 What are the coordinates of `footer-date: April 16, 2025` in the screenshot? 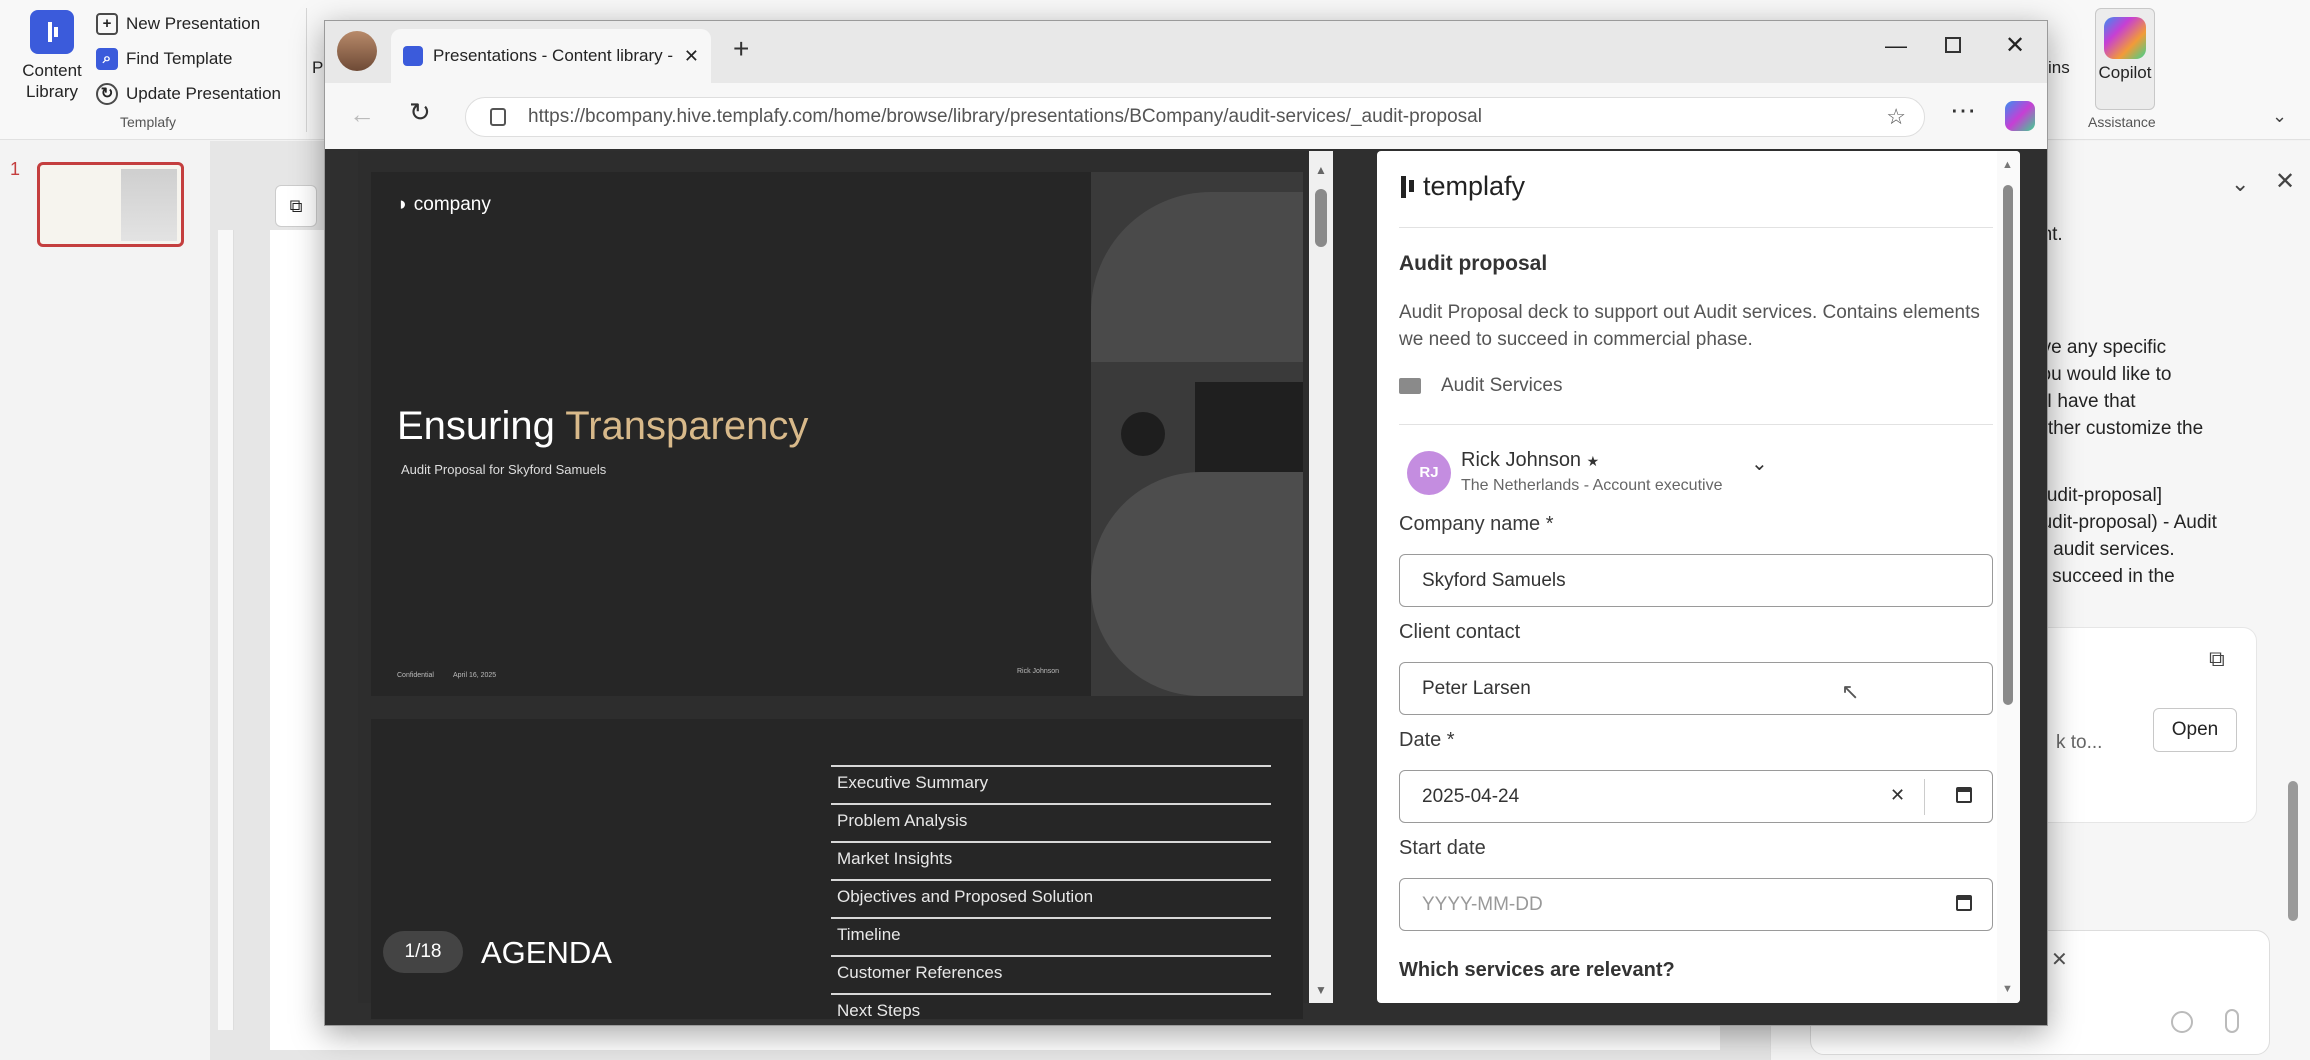 It's located at (475, 675).